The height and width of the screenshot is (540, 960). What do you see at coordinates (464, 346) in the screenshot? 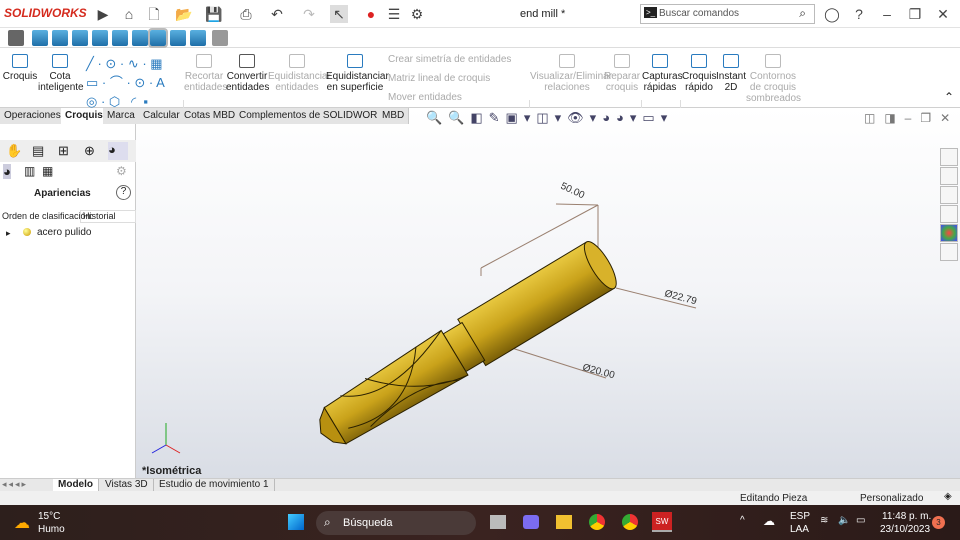
I see `end-mill-part` at bounding box center [464, 346].